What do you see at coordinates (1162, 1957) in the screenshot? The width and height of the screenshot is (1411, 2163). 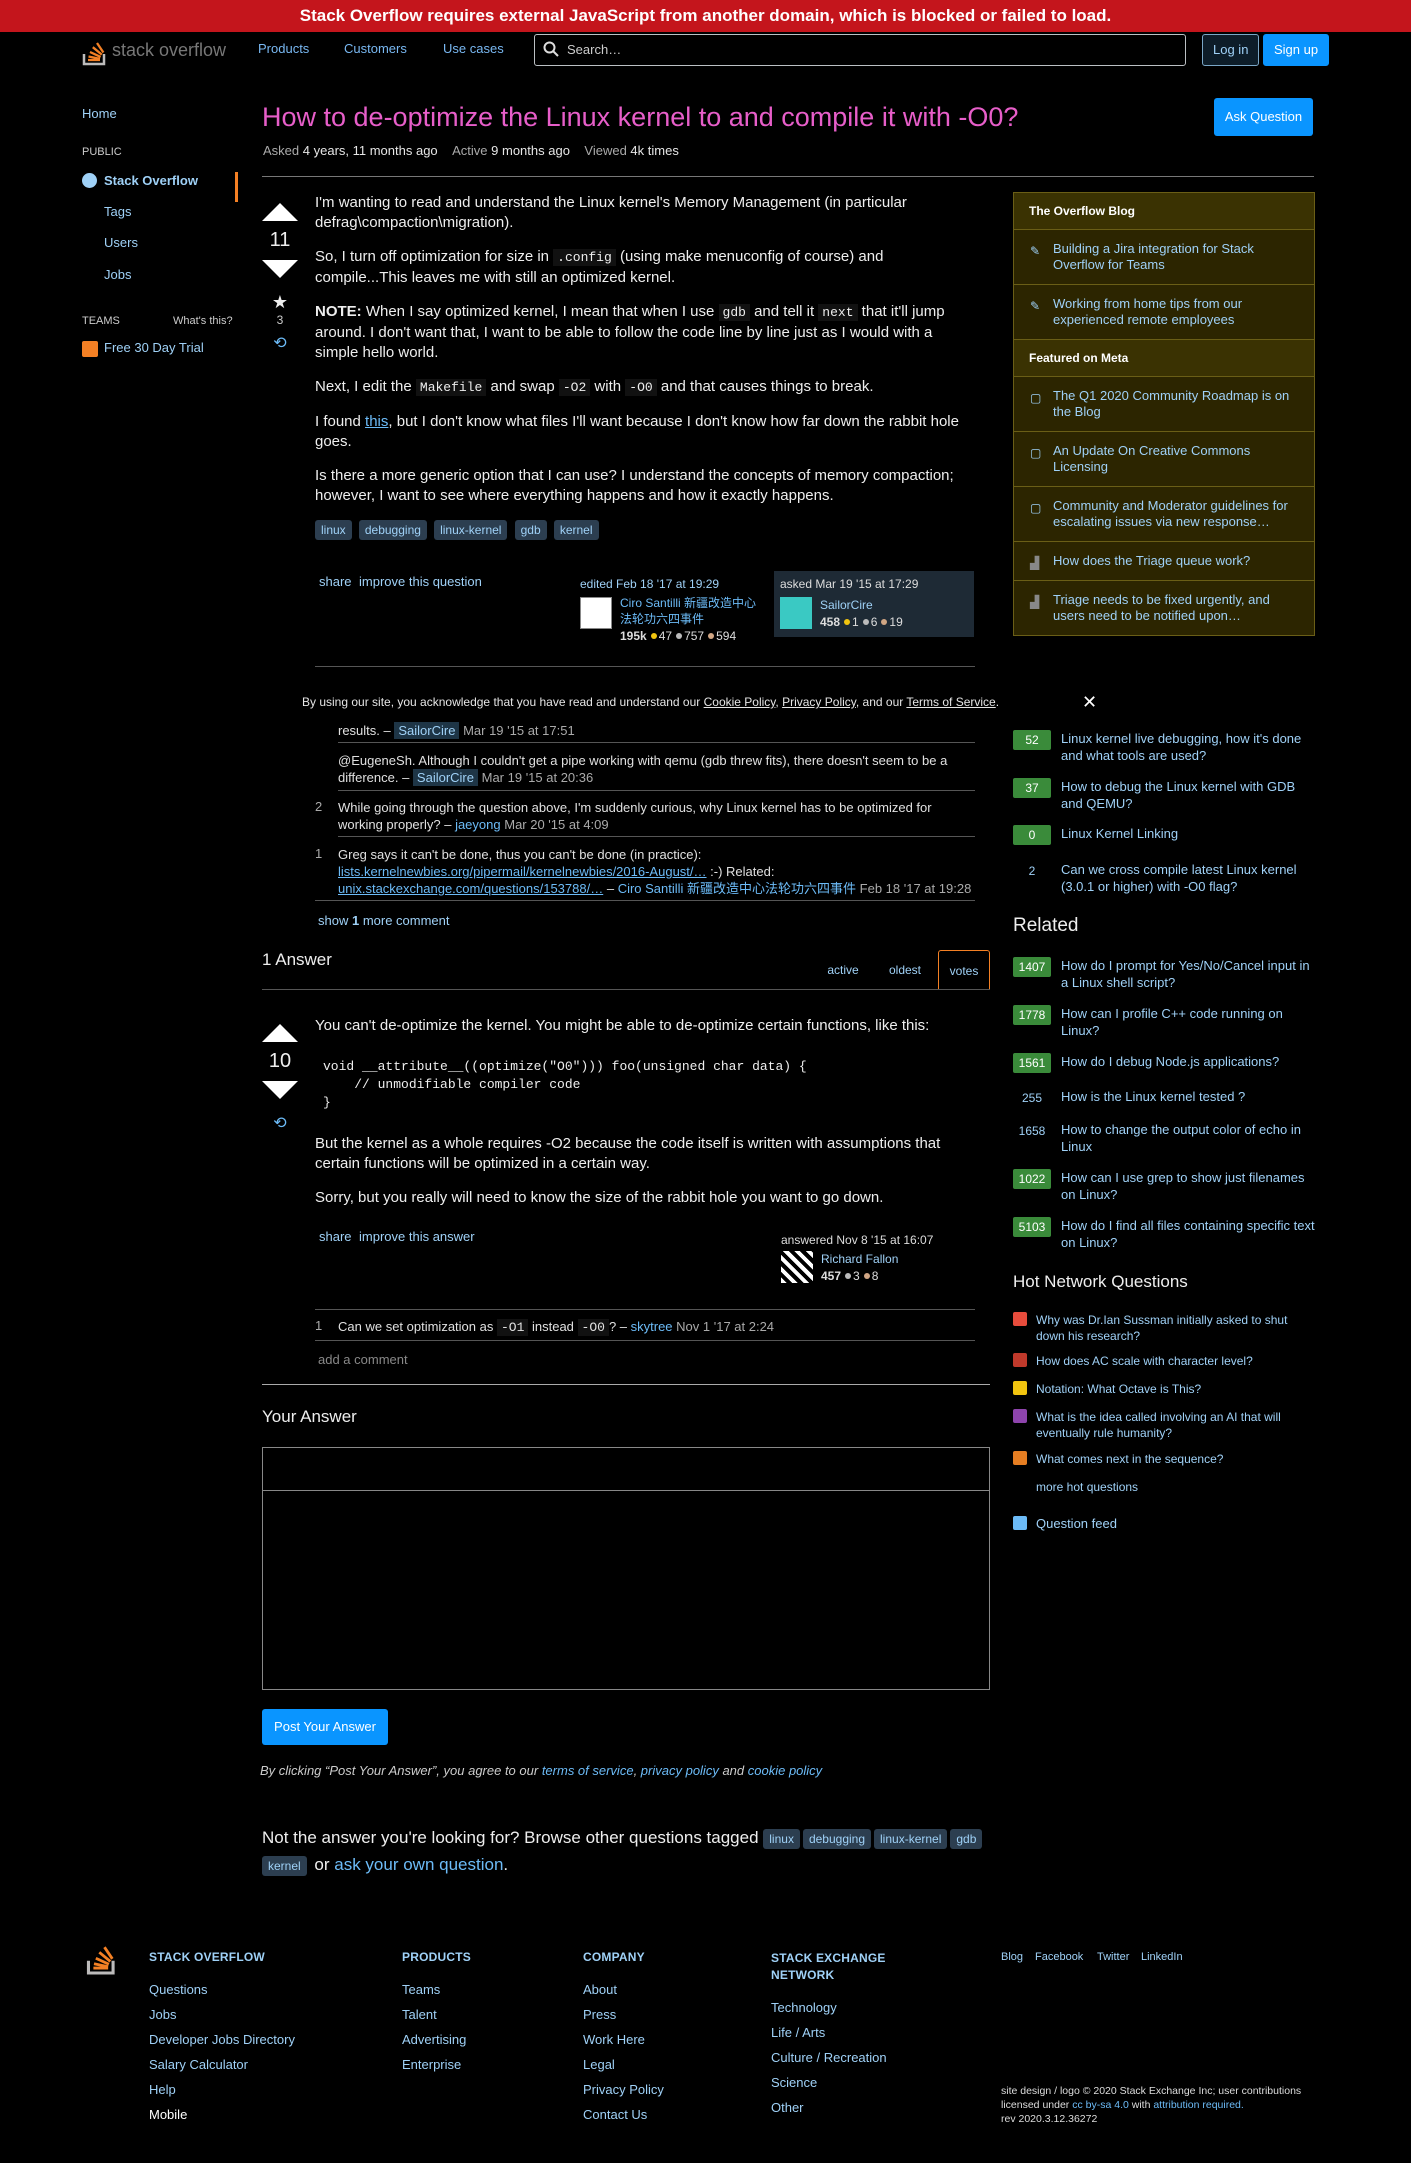 I see `footer-social-link: LinkedIn` at bounding box center [1162, 1957].